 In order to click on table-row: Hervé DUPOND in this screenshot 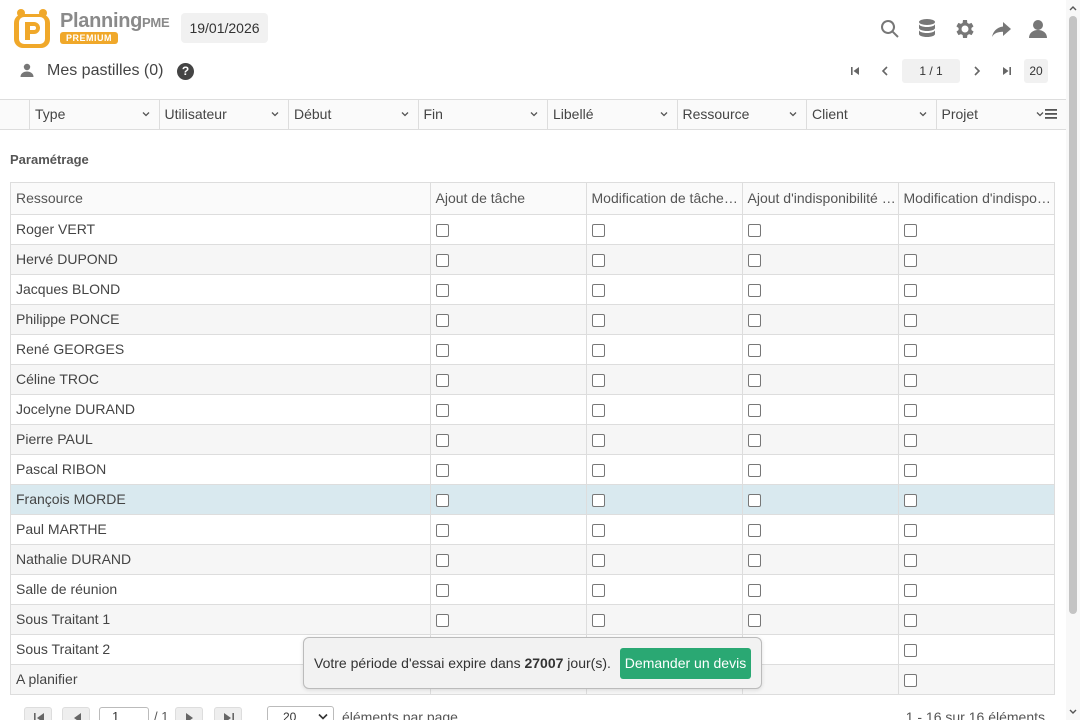, I will do `click(532, 259)`.